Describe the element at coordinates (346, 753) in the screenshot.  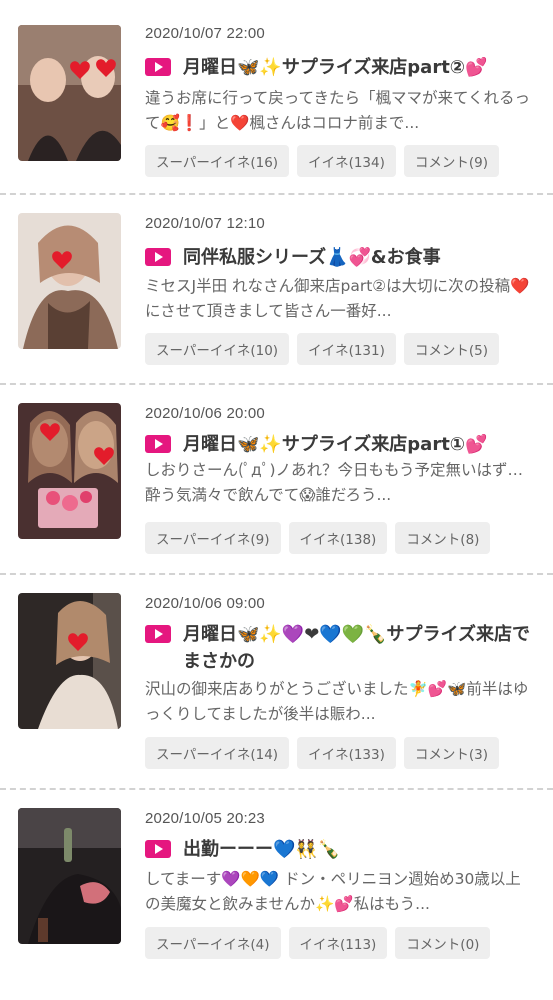
I see `like-button: イイネ(133)` at that location.